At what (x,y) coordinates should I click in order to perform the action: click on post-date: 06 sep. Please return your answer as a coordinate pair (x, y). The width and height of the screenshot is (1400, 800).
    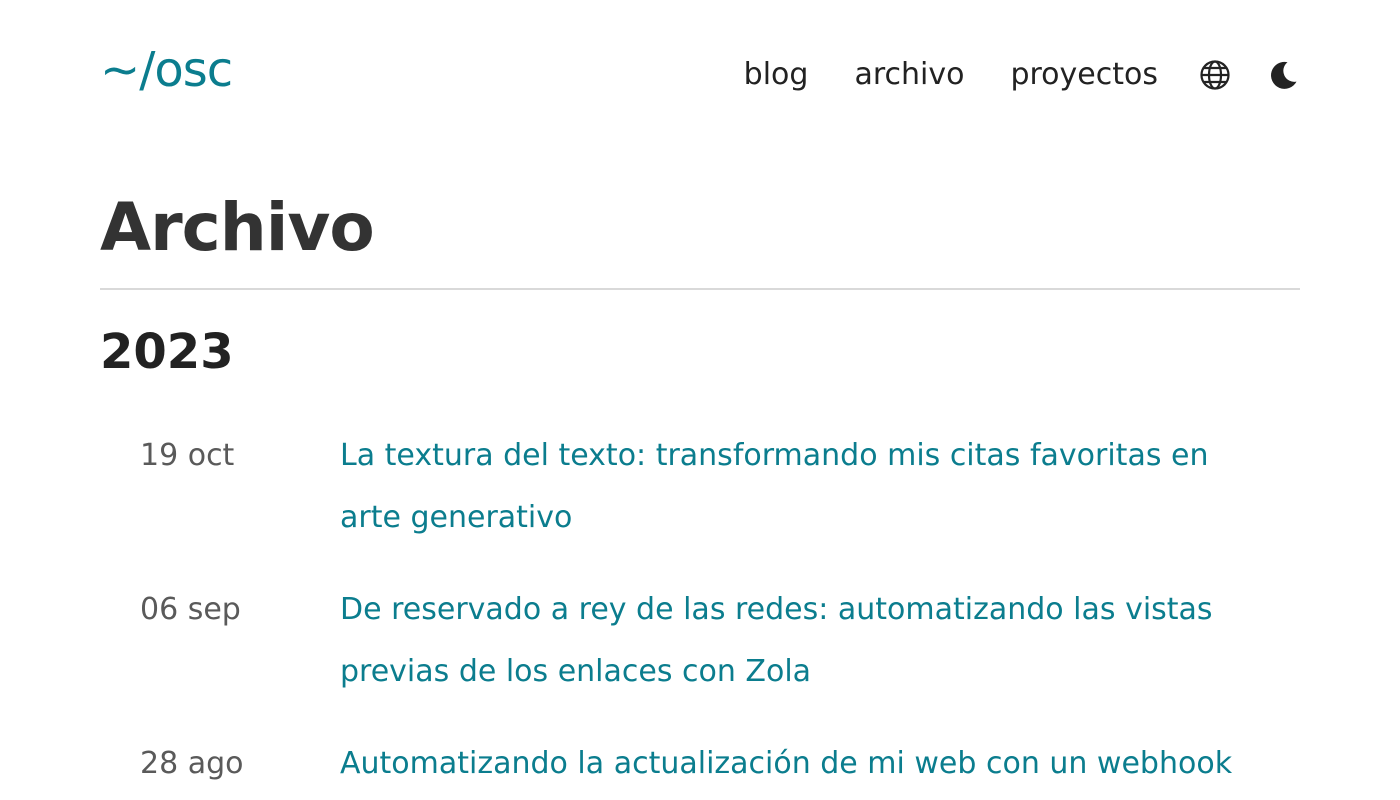
    Looking at the image, I should click on (190, 609).